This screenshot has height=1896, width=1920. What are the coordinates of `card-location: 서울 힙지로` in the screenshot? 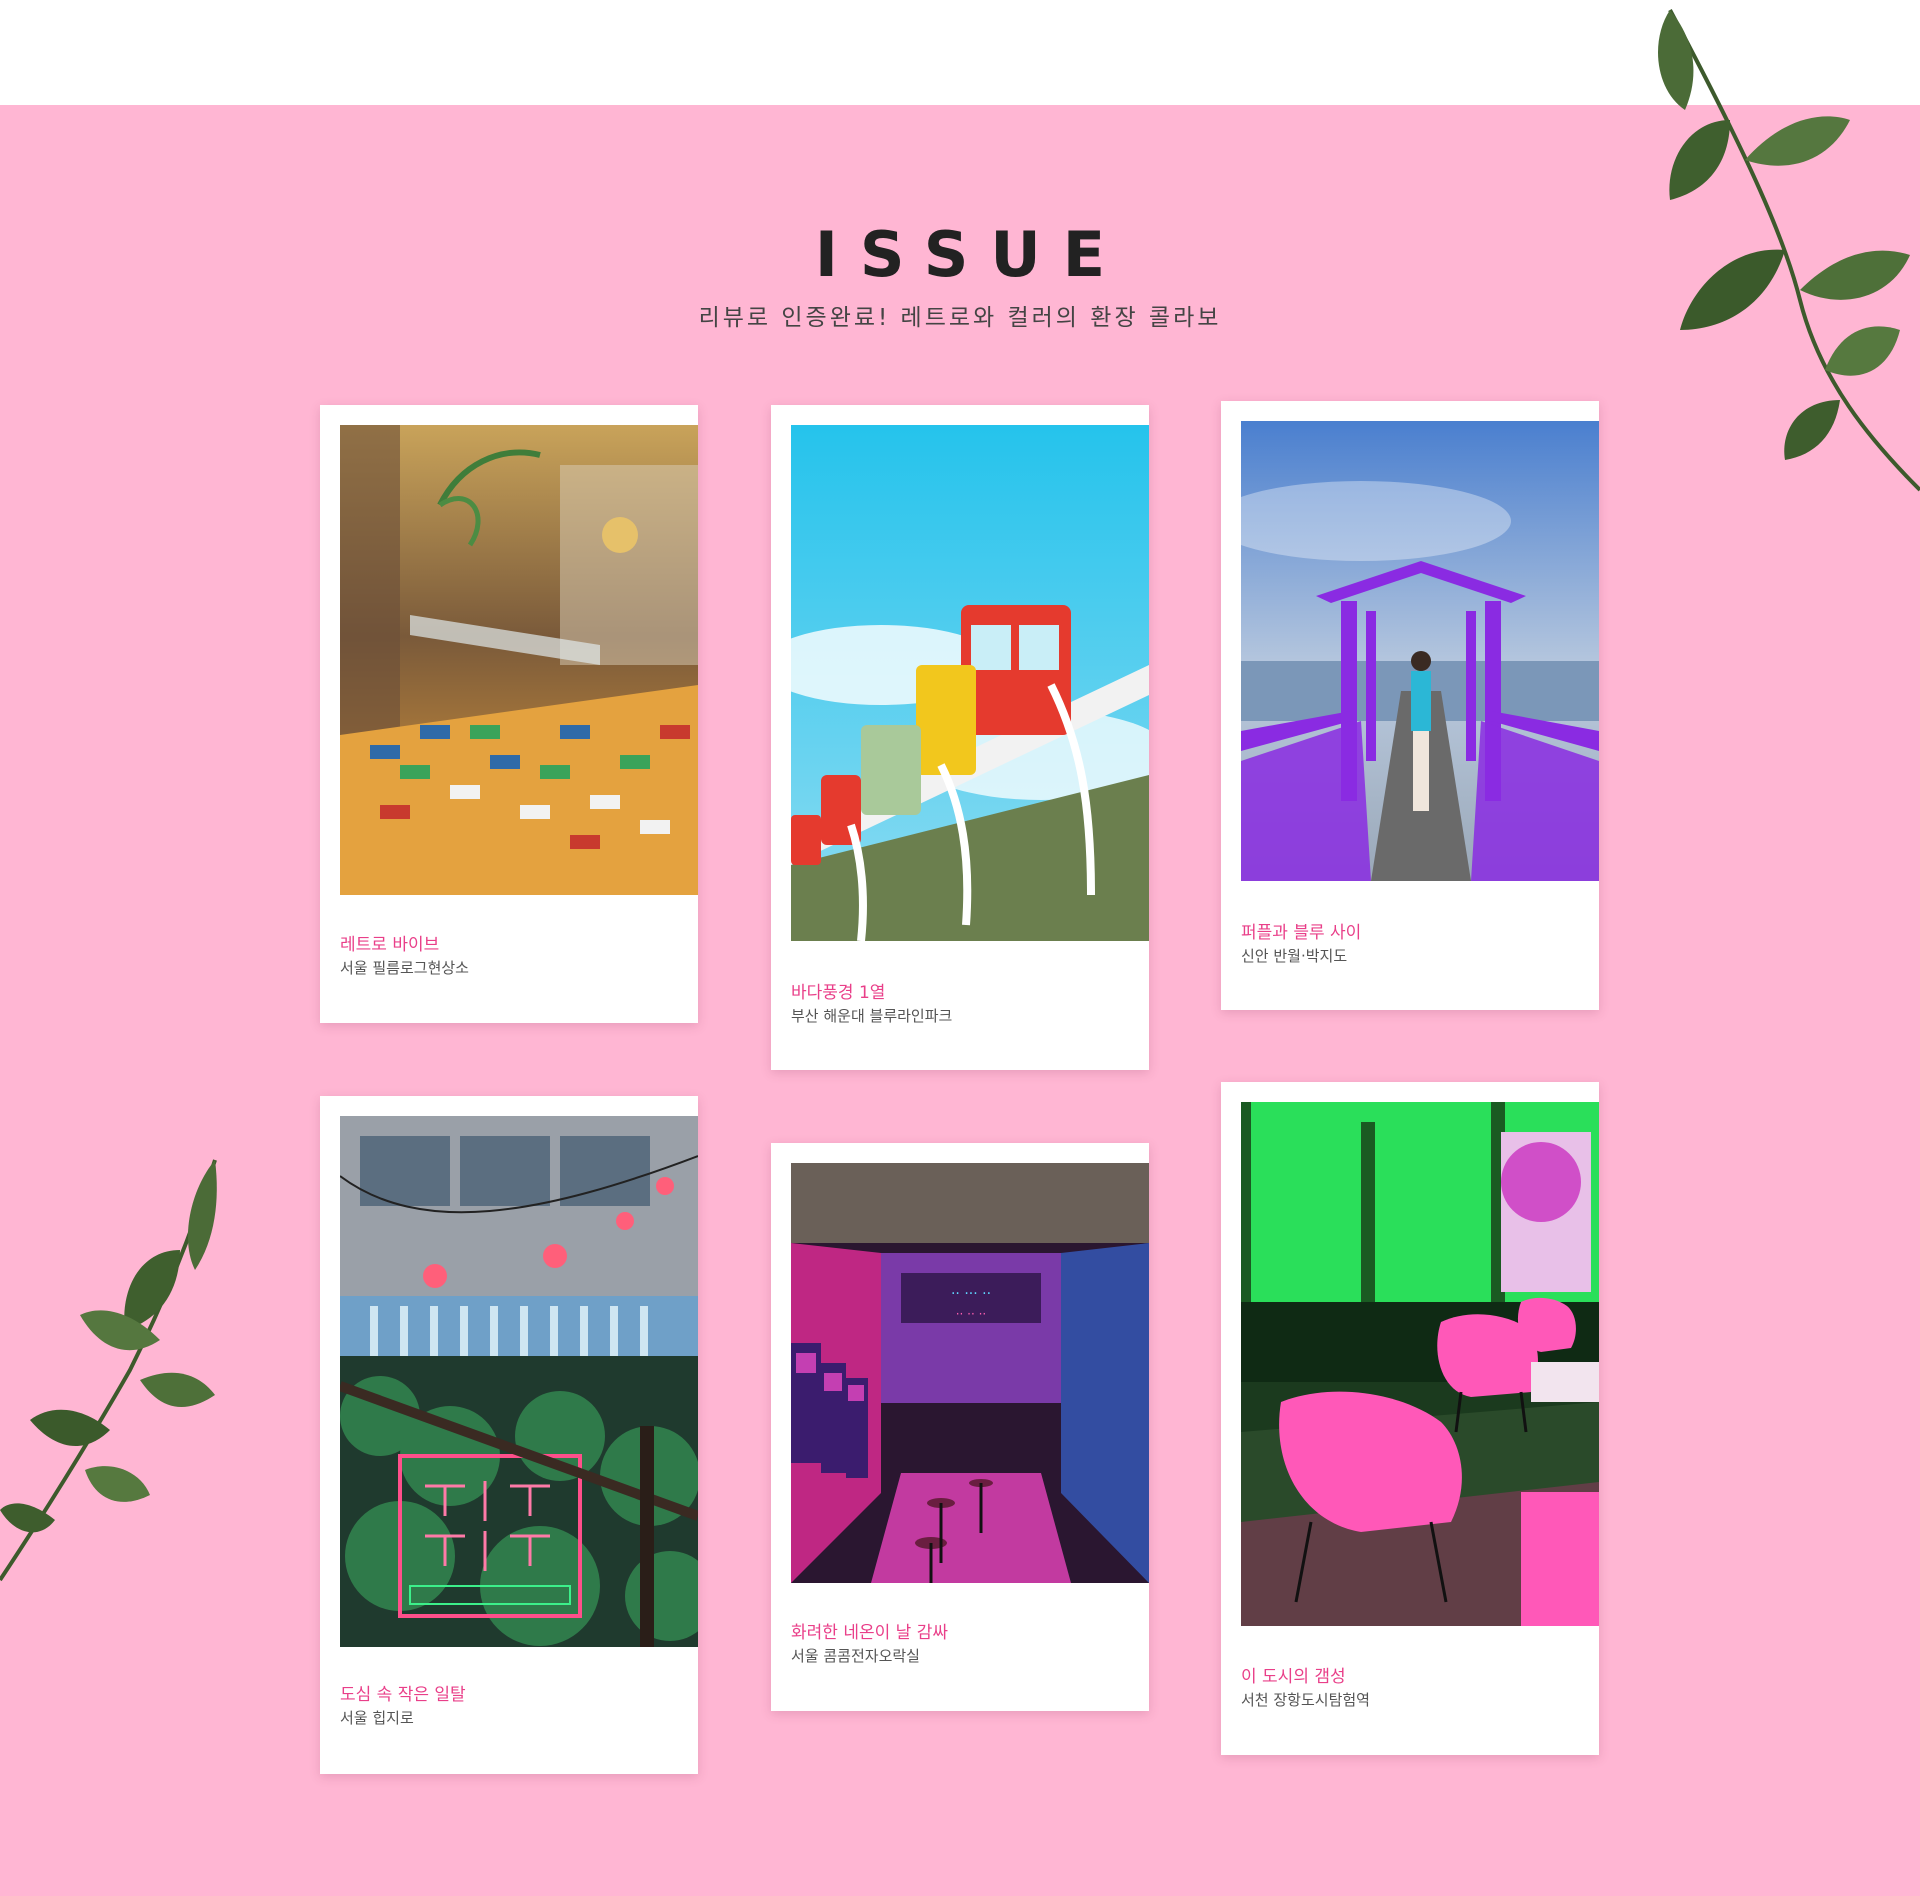 It's located at (377, 1718).